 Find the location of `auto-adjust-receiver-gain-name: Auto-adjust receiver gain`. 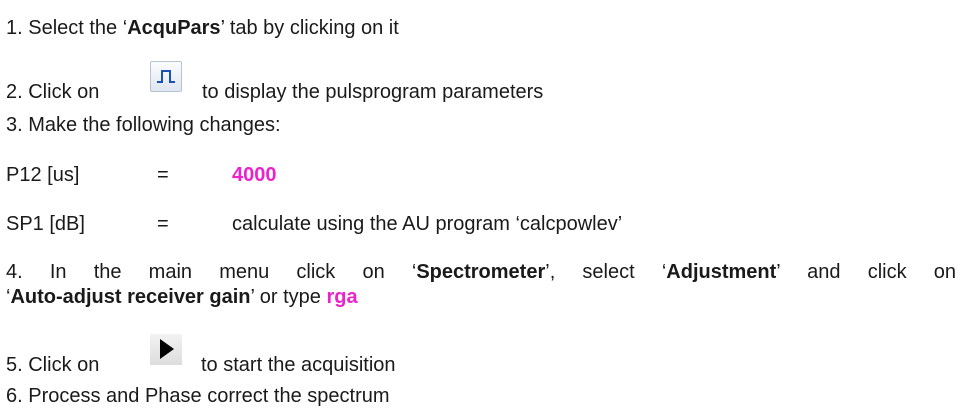

auto-adjust-receiver-gain-name: Auto-adjust receiver gain is located at coordinates (130, 297).